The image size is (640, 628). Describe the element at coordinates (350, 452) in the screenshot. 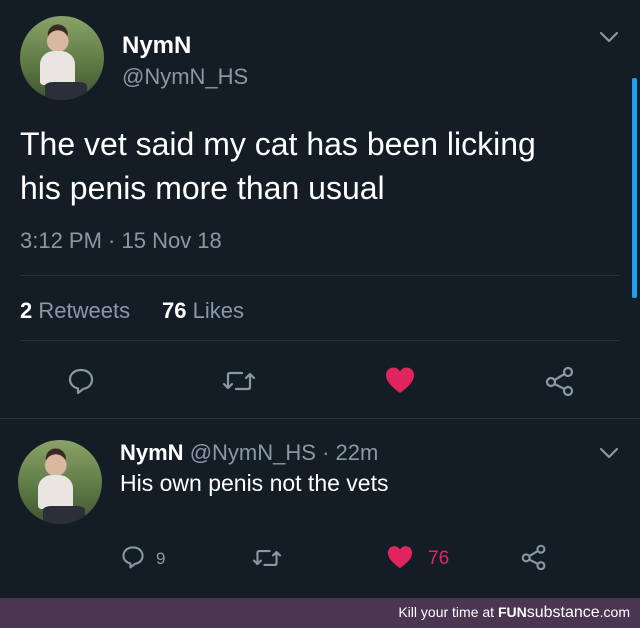

I see `reply-time: · 22m` at that location.